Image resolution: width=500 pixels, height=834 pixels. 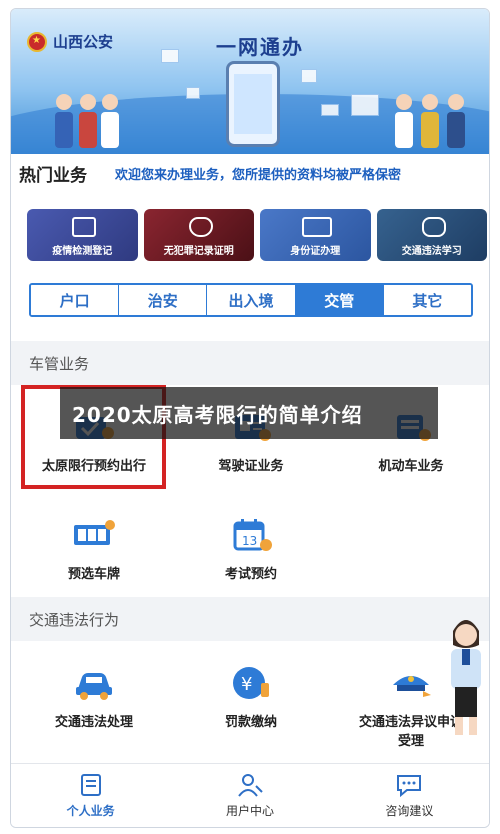 What do you see at coordinates (409, 785) in the screenshot?
I see `chat-bubble-icon` at bounding box center [409, 785].